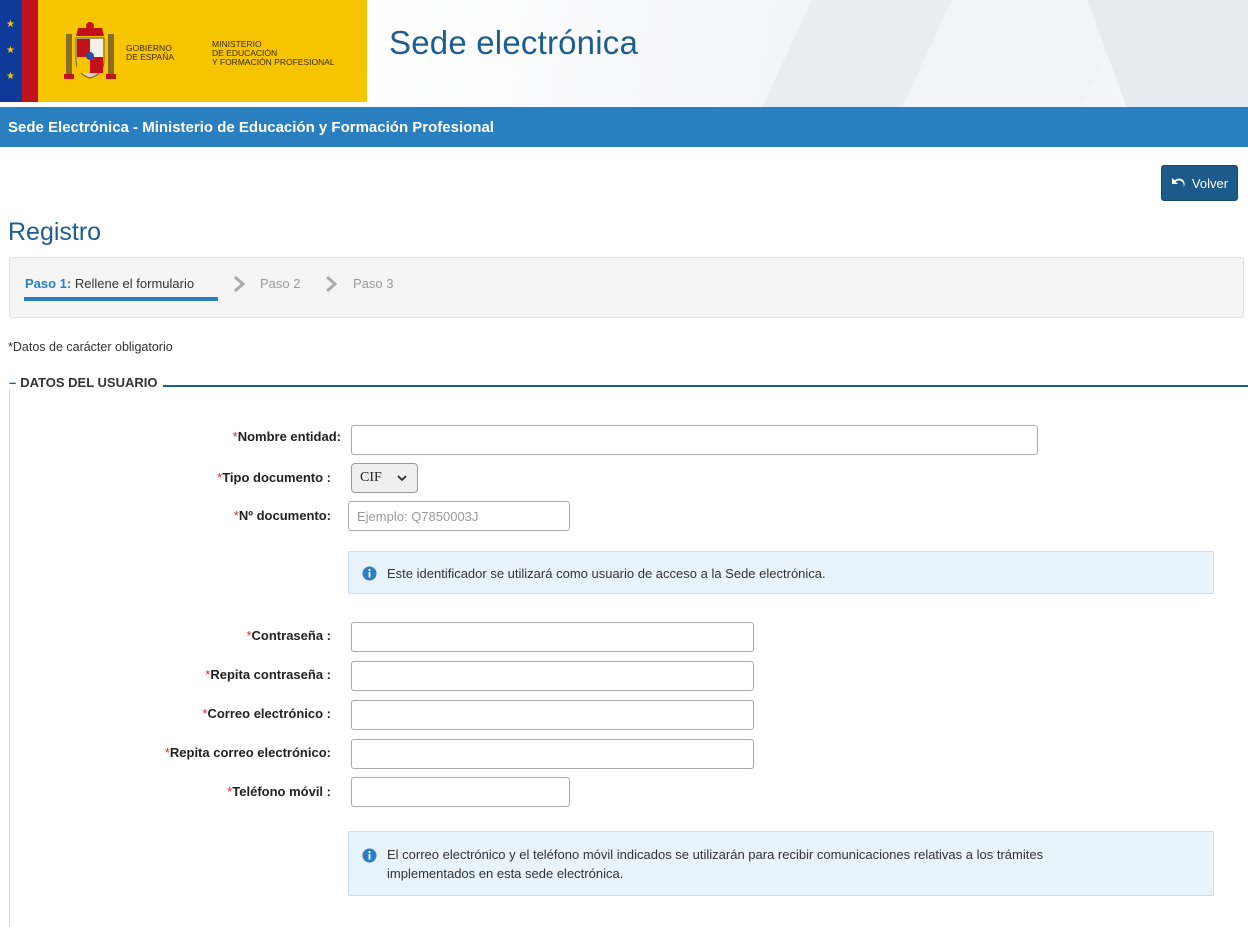  I want to click on correo-input, so click(552, 715).